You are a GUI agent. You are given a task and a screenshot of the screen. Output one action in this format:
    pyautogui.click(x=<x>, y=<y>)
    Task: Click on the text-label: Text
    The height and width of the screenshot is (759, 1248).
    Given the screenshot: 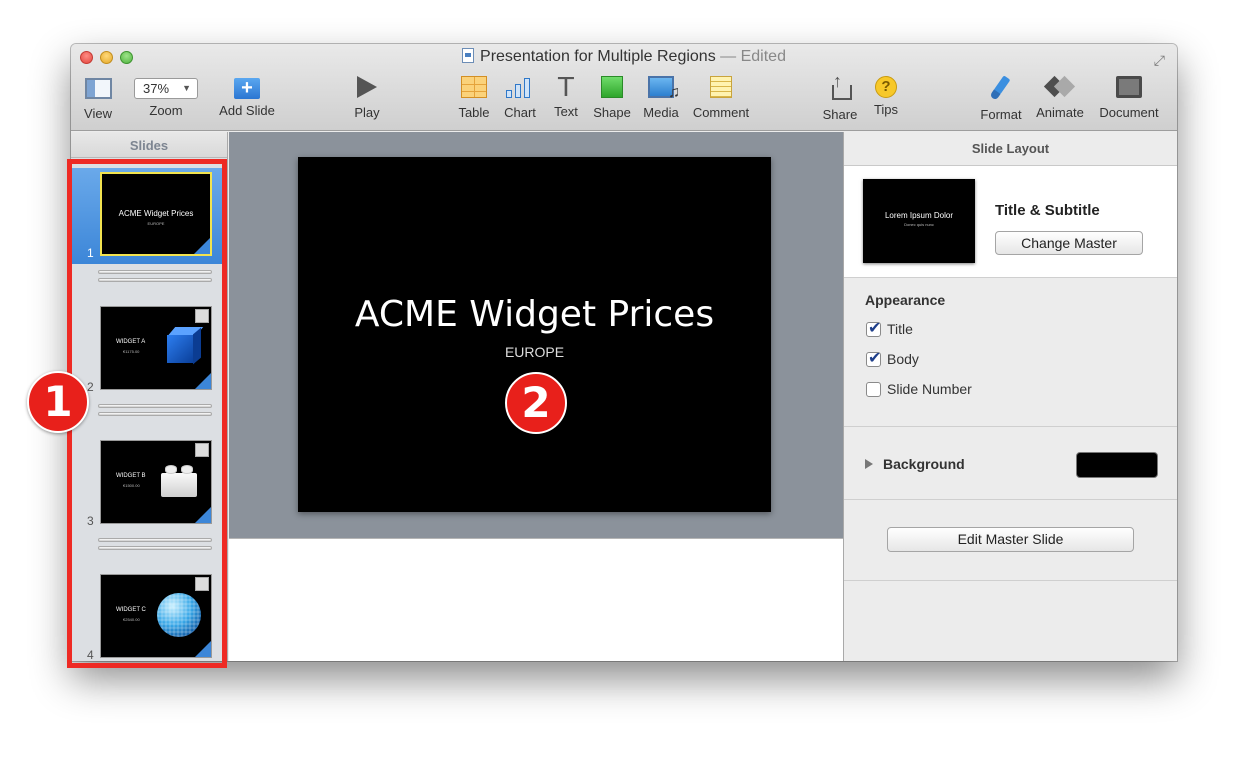 What is the action you would take?
    pyautogui.click(x=566, y=111)
    